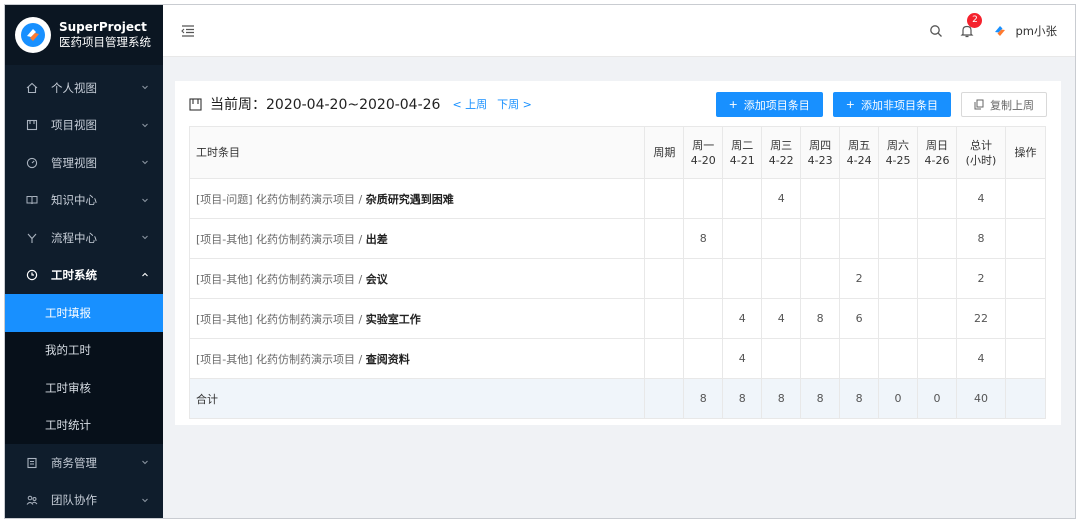 This screenshot has width=1080, height=523. I want to click on business-icon, so click(32, 463).